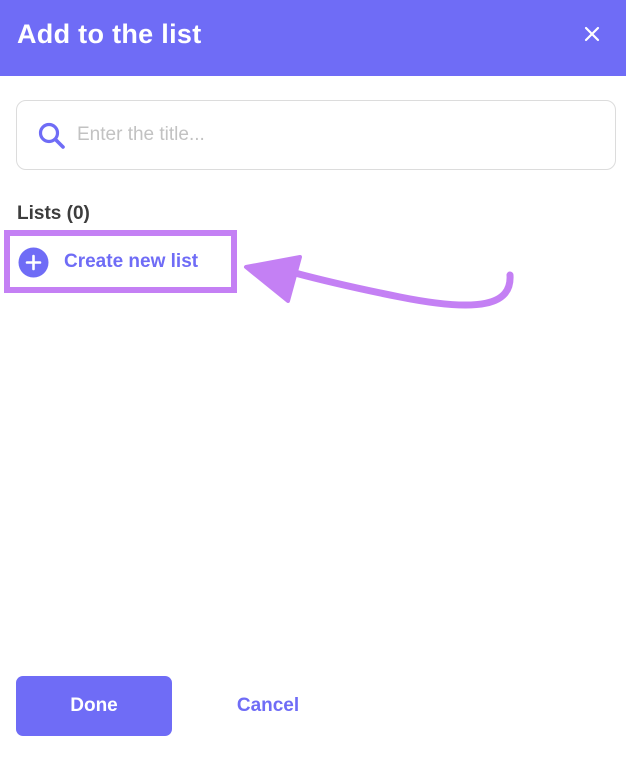 The height and width of the screenshot is (760, 626). I want to click on create-new-list-label: Create new list, so click(131, 261).